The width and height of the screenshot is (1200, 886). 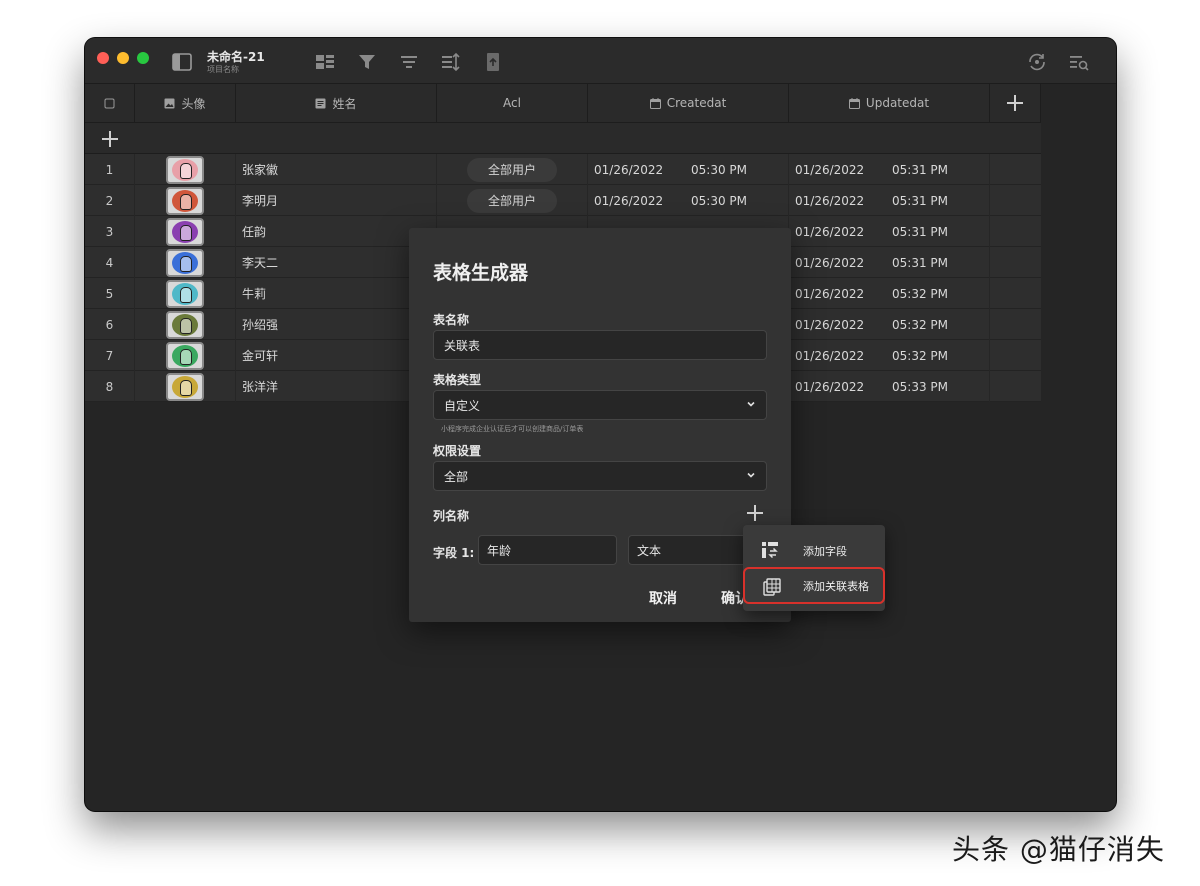 I want to click on chevron-down-icon, so click(x=751, y=475).